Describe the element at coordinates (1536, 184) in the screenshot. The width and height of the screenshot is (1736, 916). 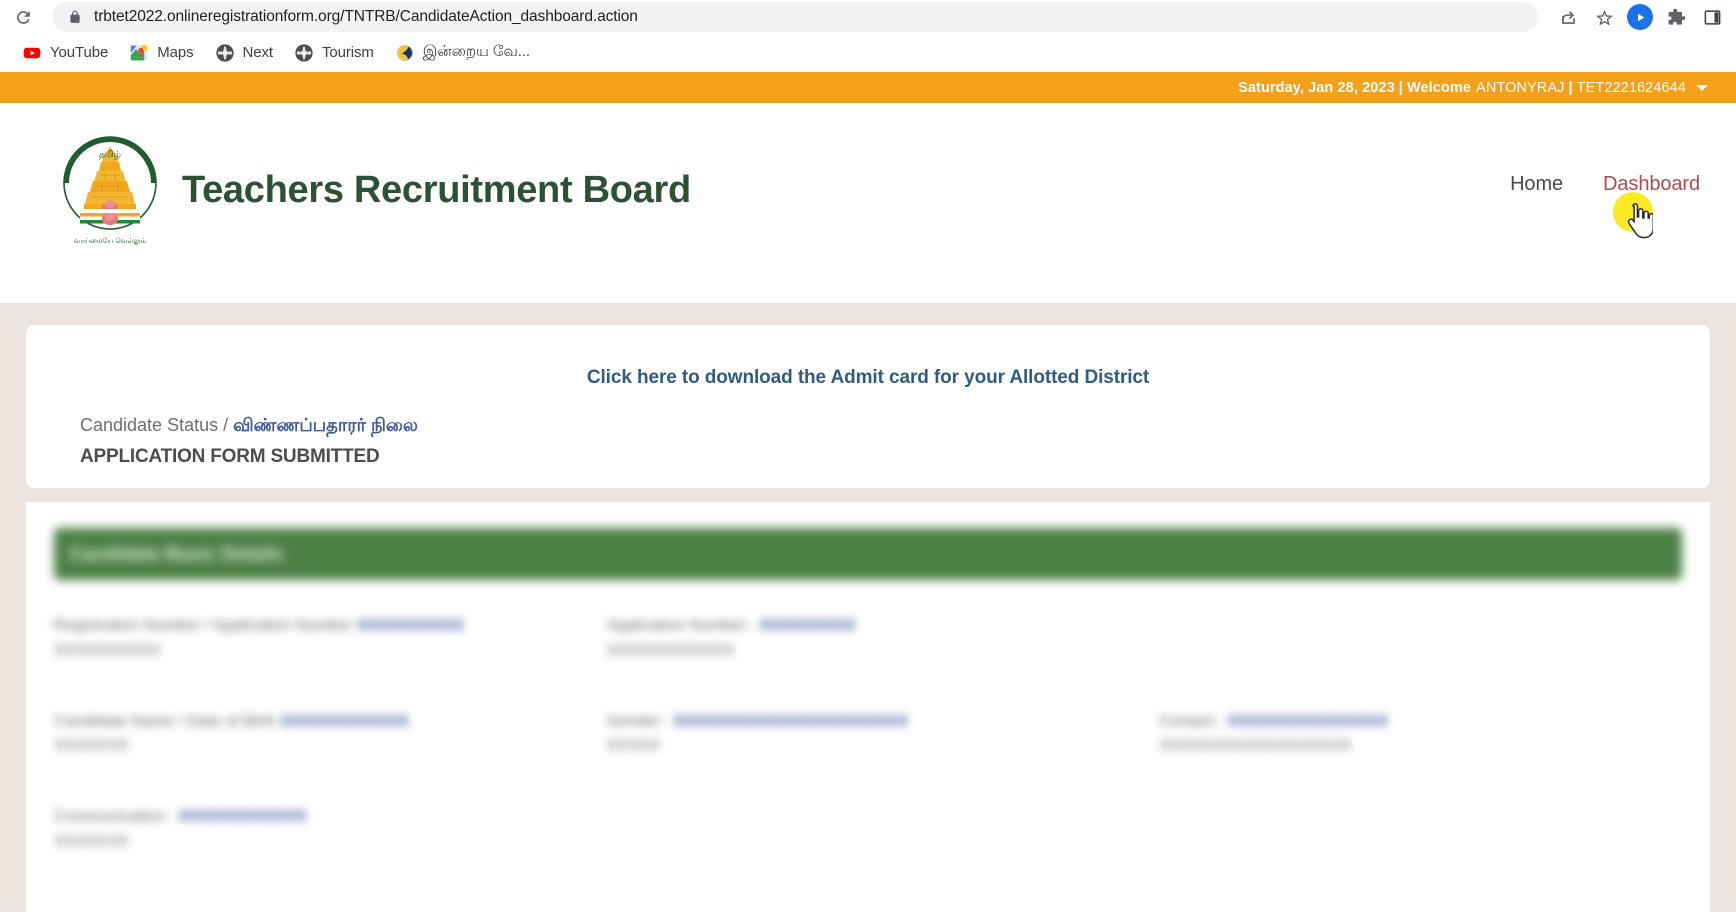
I see `nav-link-home: Home` at that location.